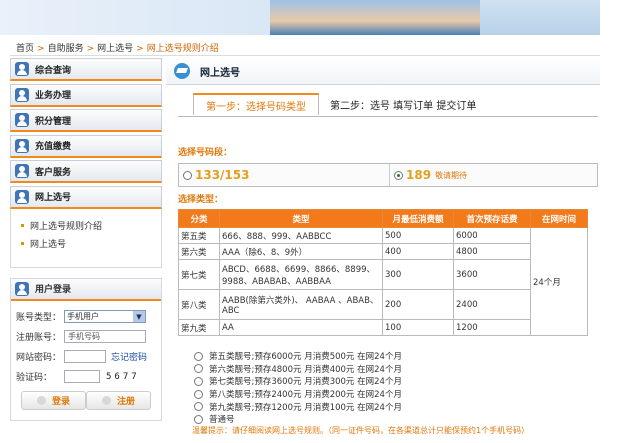 Image resolution: width=640 pixels, height=443 pixels. What do you see at coordinates (39, 358) in the screenshot?
I see `password-label: 网站密码：` at bounding box center [39, 358].